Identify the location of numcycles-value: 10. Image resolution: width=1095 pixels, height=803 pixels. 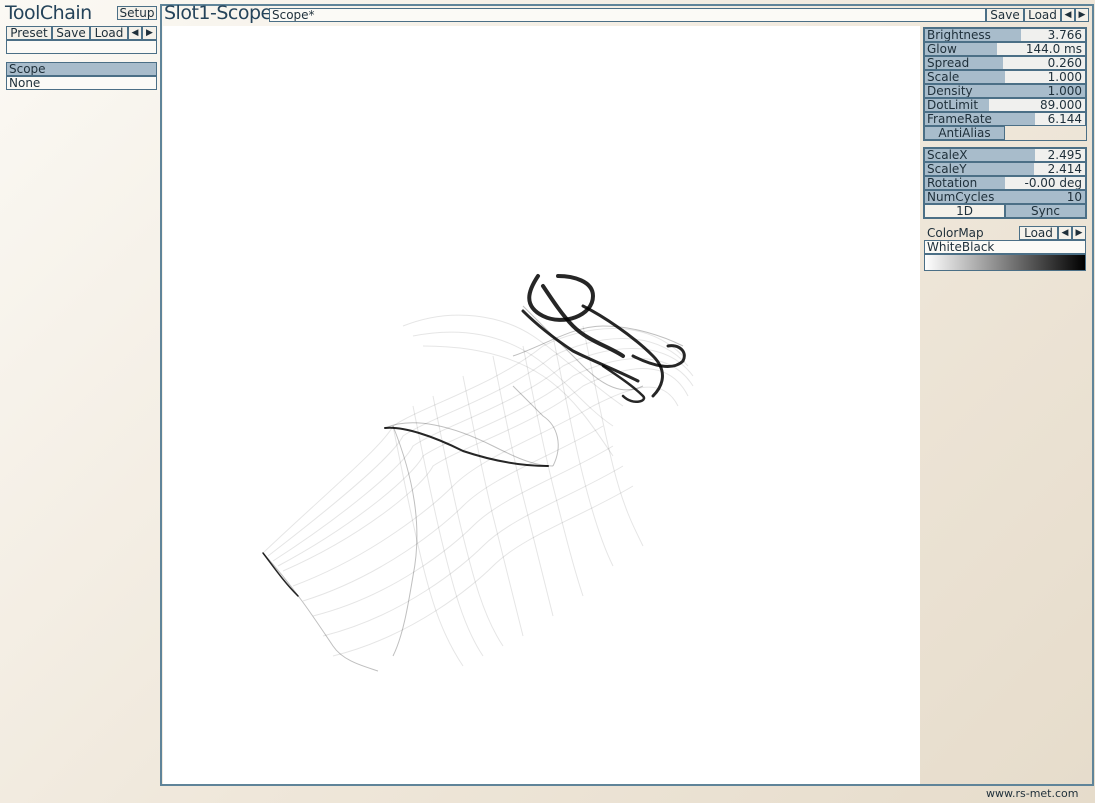
(1074, 197).